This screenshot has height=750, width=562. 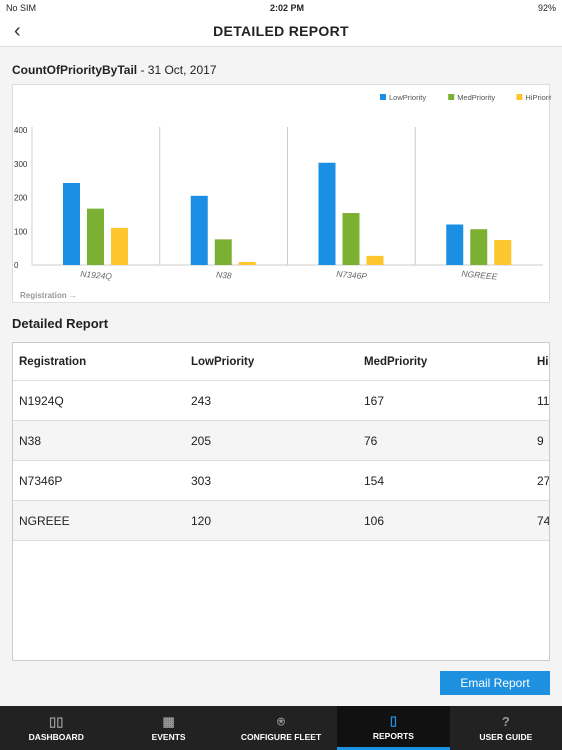 I want to click on x-tick-label: N38, so click(x=224, y=274).